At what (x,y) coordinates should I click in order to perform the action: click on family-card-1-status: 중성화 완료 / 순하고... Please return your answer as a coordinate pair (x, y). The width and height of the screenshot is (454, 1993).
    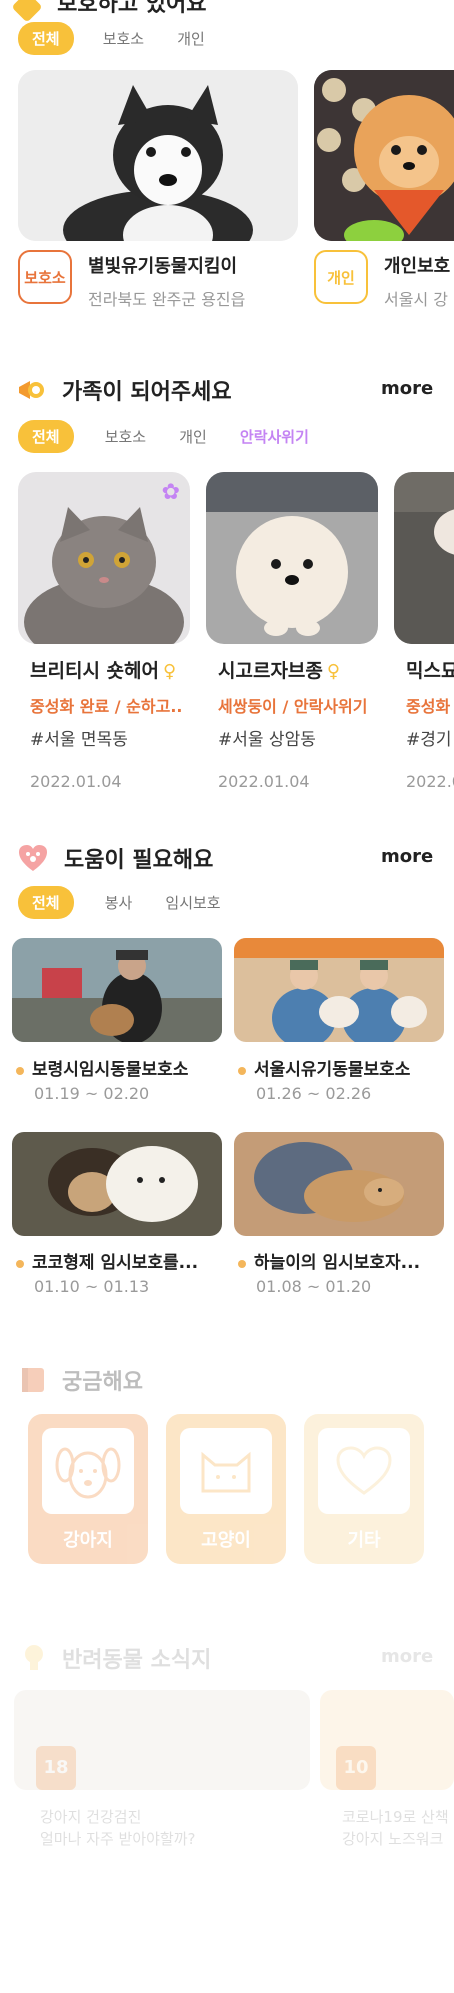
    Looking at the image, I should click on (106, 706).